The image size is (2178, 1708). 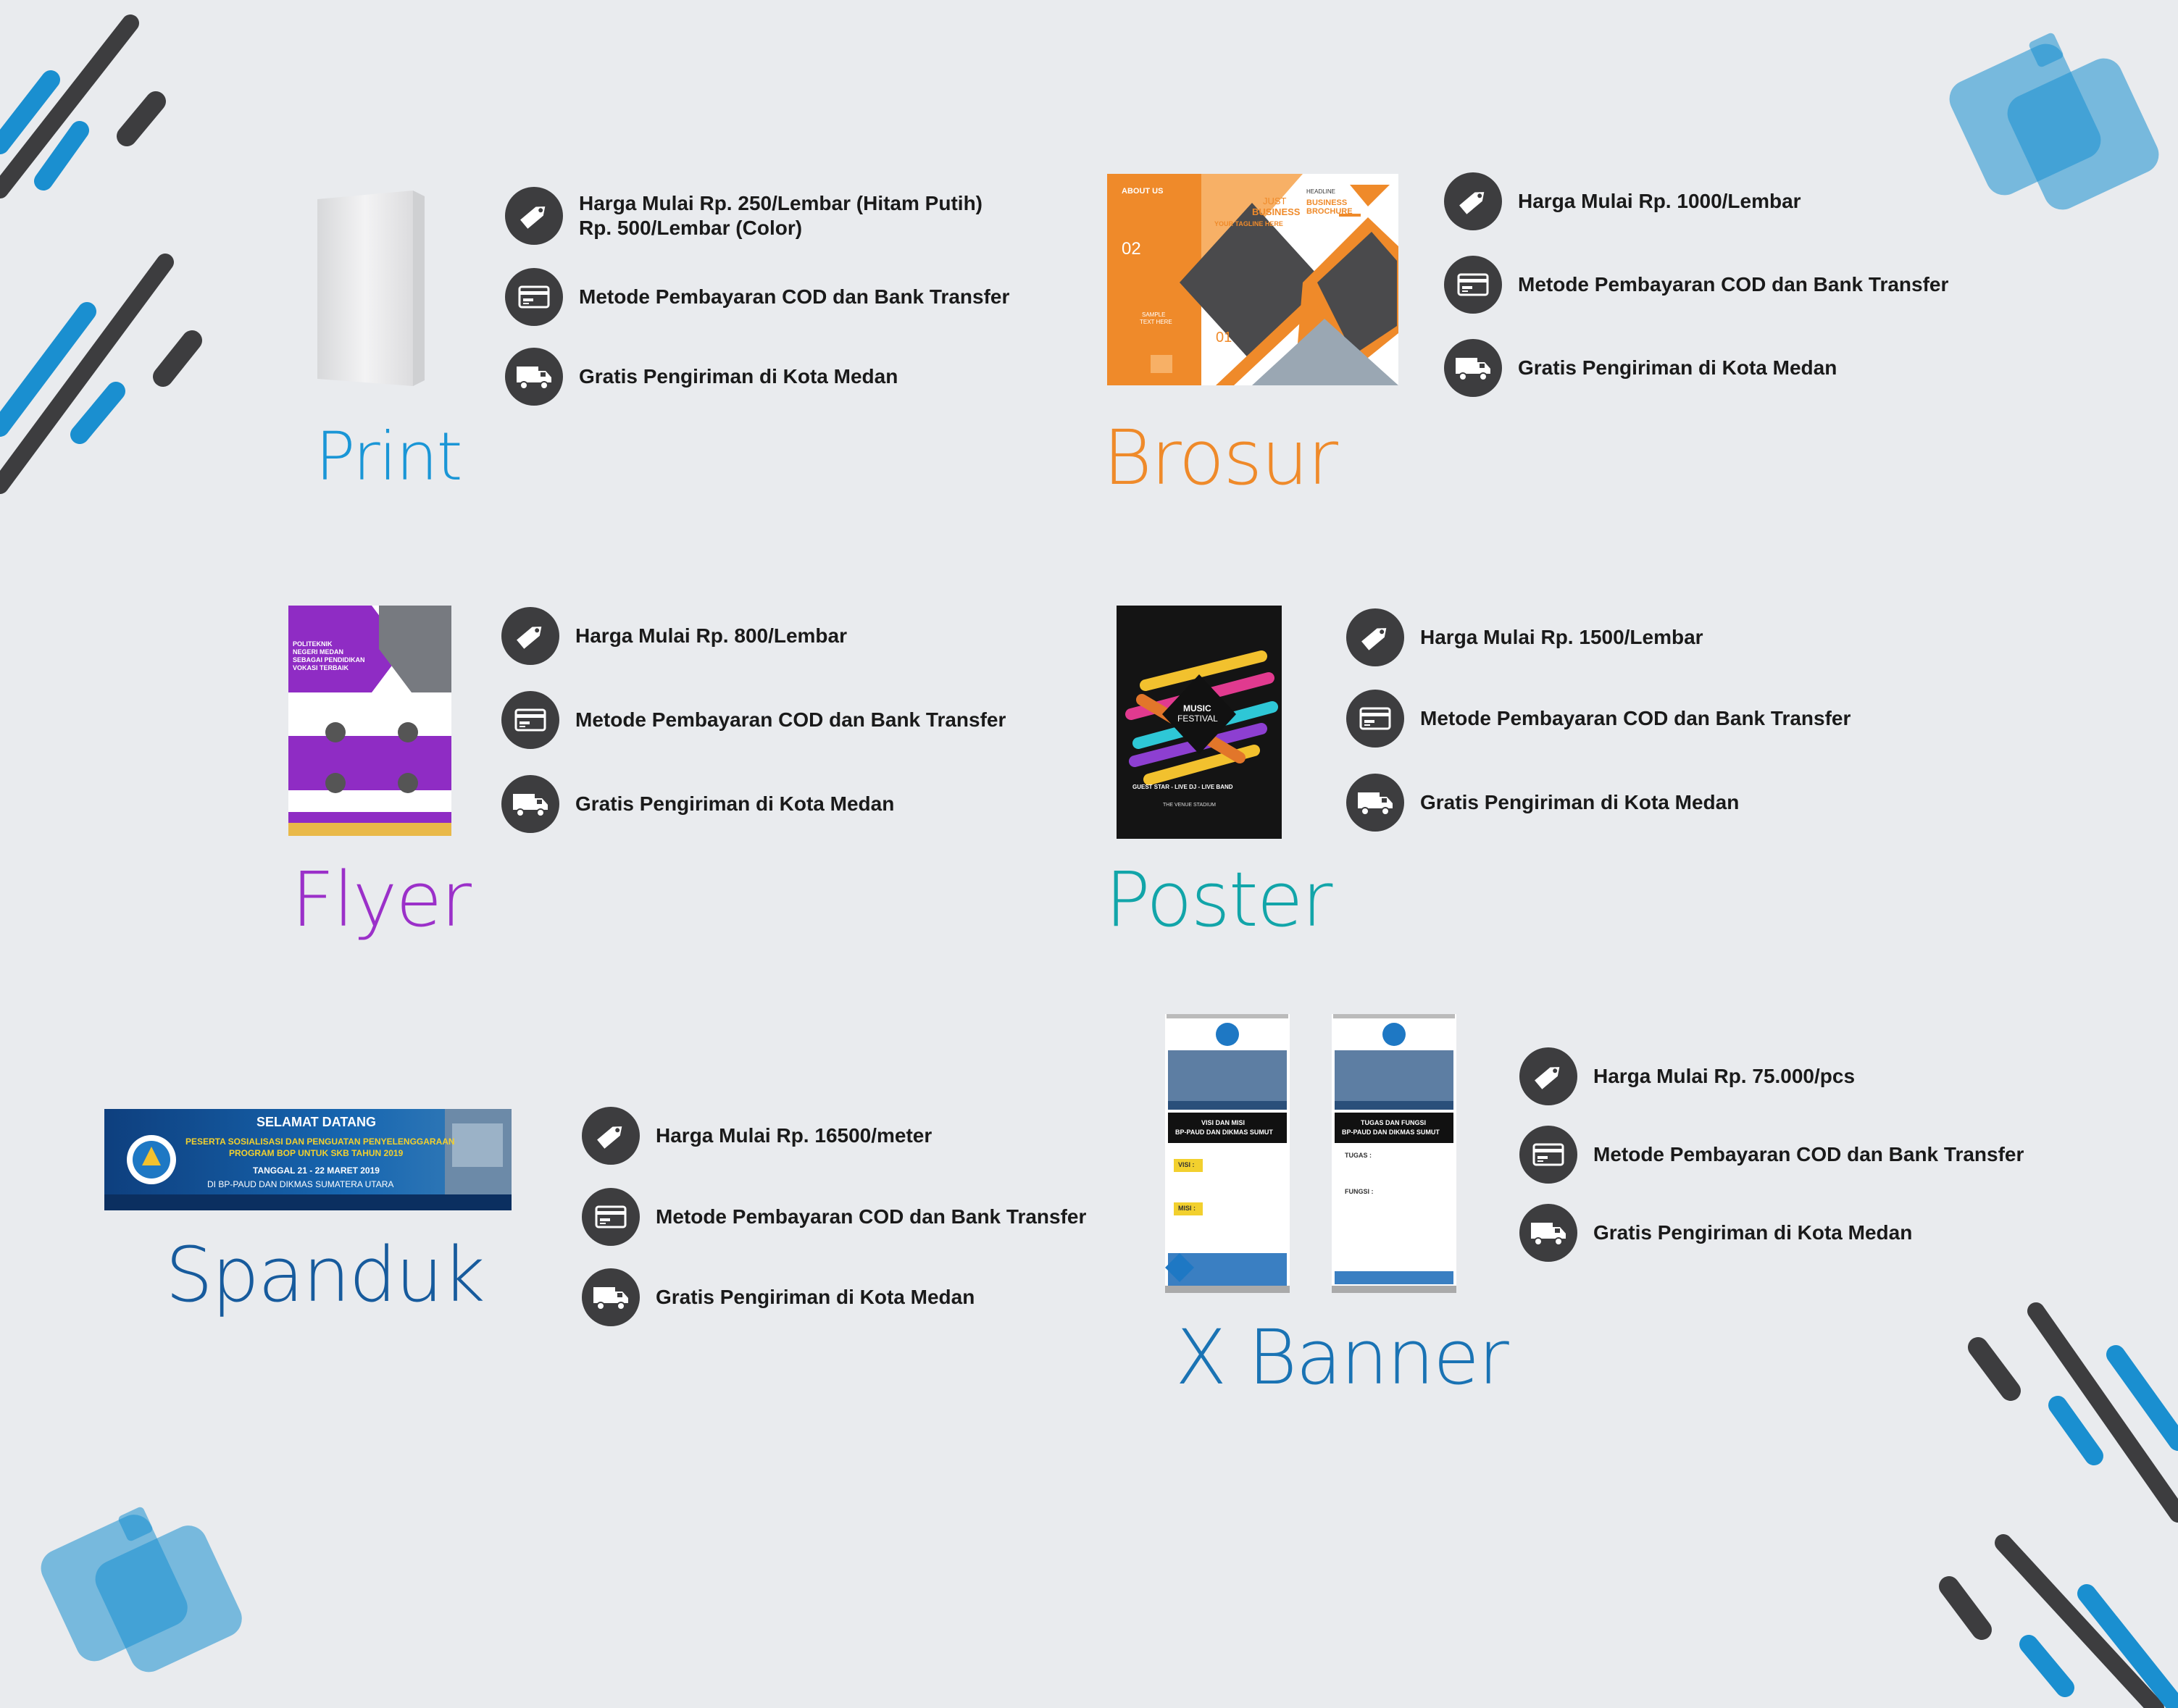 I want to click on print-title: Print, so click(x=389, y=457).